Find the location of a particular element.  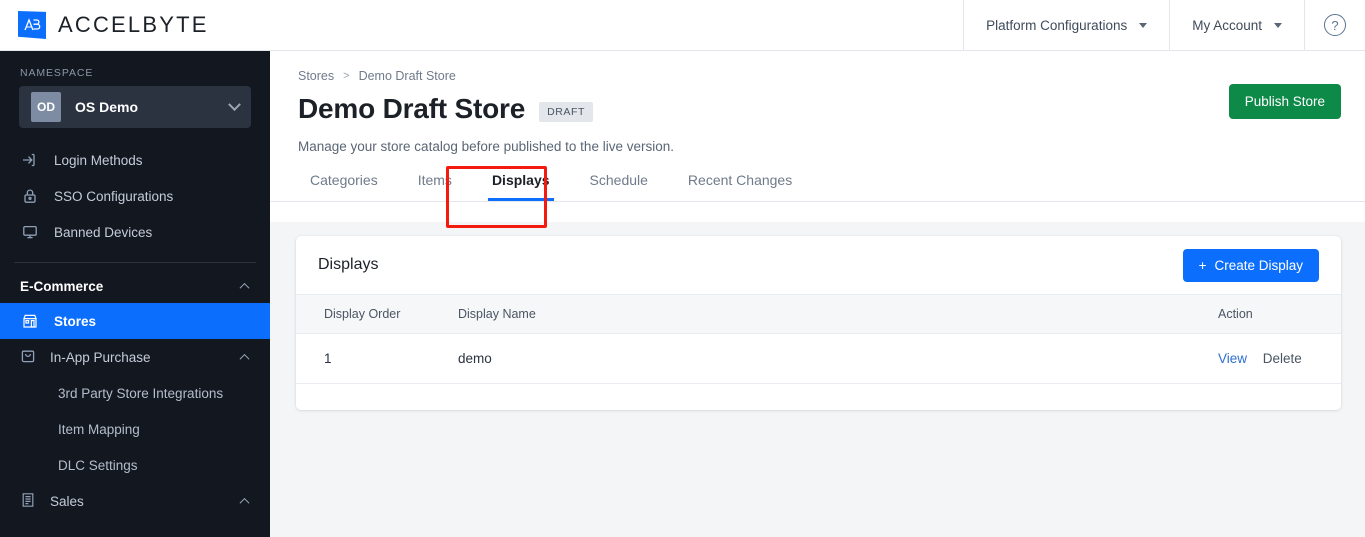

brand-name: ACCELBYTE is located at coordinates (133, 24).